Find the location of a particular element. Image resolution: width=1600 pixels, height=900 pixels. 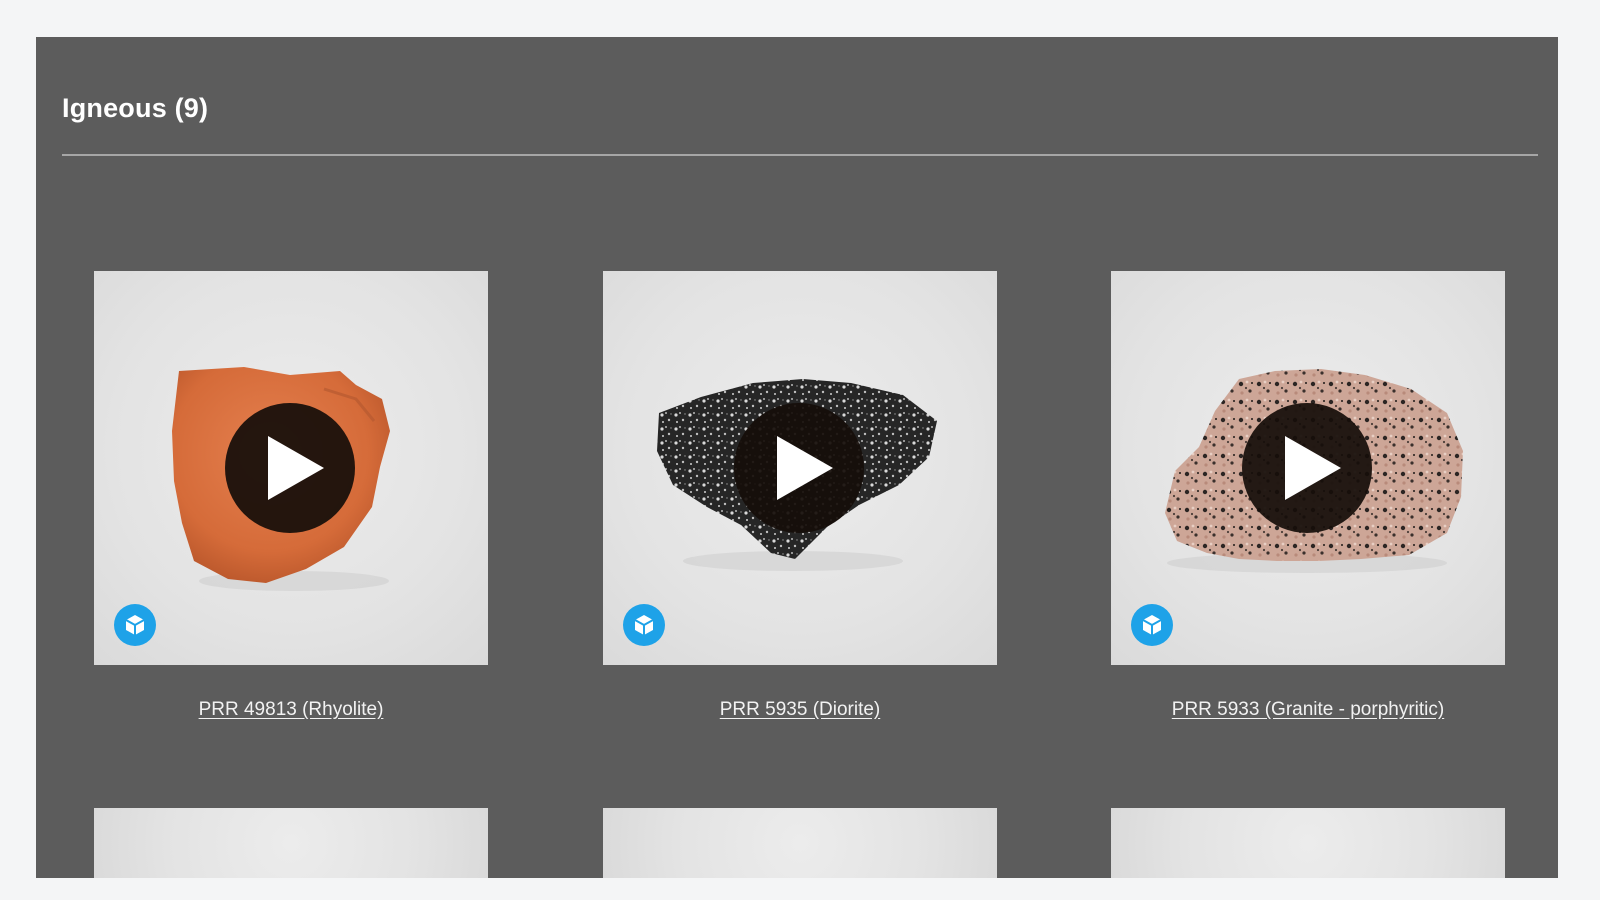

bottom-strip is located at coordinates (800, 889).